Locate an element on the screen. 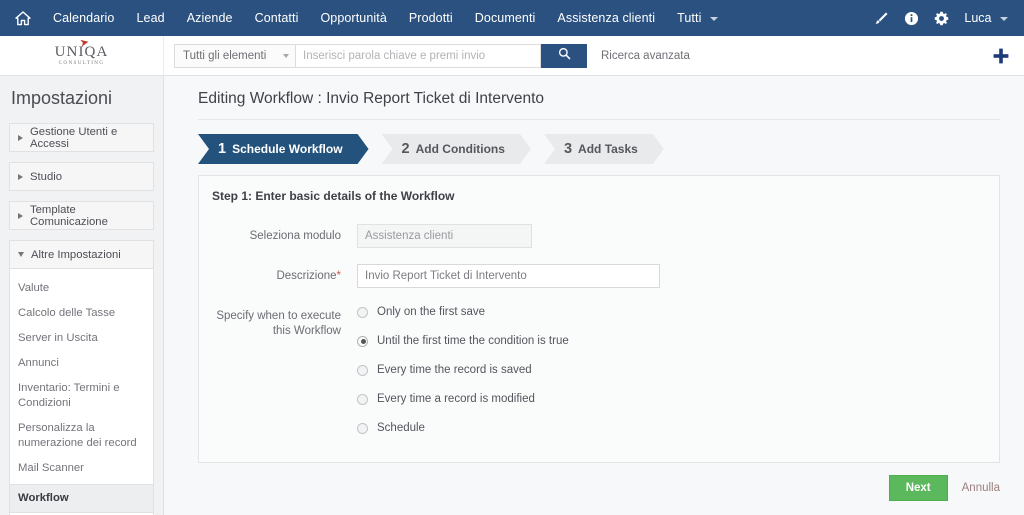  step-label: Add Tasks is located at coordinates (608, 149).